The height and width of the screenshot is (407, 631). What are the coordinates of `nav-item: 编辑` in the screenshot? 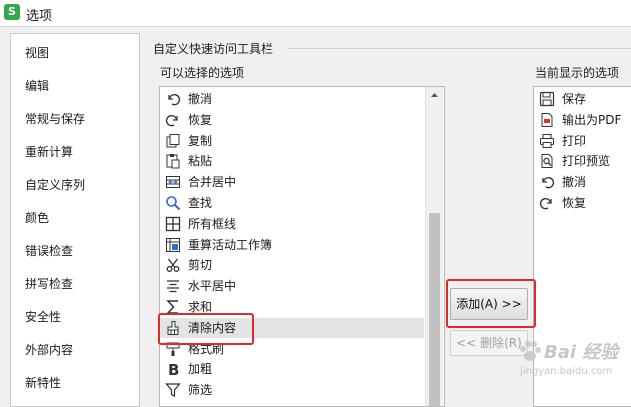 It's located at (37, 85).